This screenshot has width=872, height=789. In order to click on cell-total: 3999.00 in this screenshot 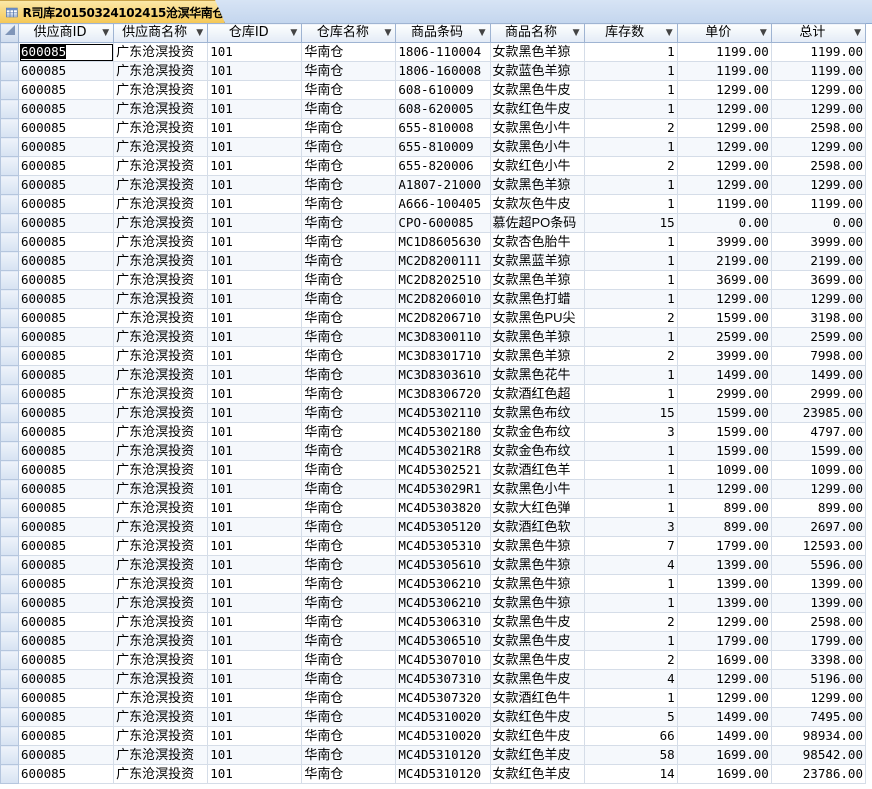, I will do `click(818, 242)`.